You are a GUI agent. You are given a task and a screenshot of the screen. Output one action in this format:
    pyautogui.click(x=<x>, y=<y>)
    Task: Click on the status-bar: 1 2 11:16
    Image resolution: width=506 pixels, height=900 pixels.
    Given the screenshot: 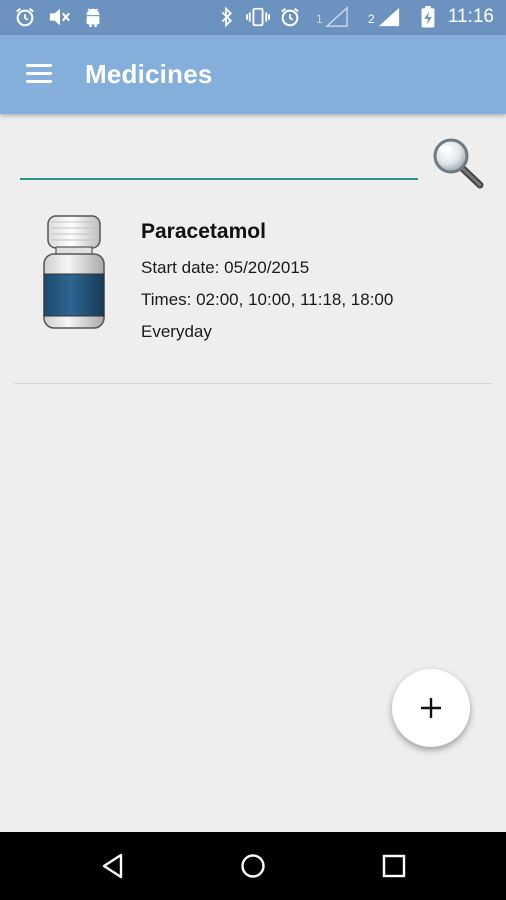 What is the action you would take?
    pyautogui.click(x=253, y=17)
    